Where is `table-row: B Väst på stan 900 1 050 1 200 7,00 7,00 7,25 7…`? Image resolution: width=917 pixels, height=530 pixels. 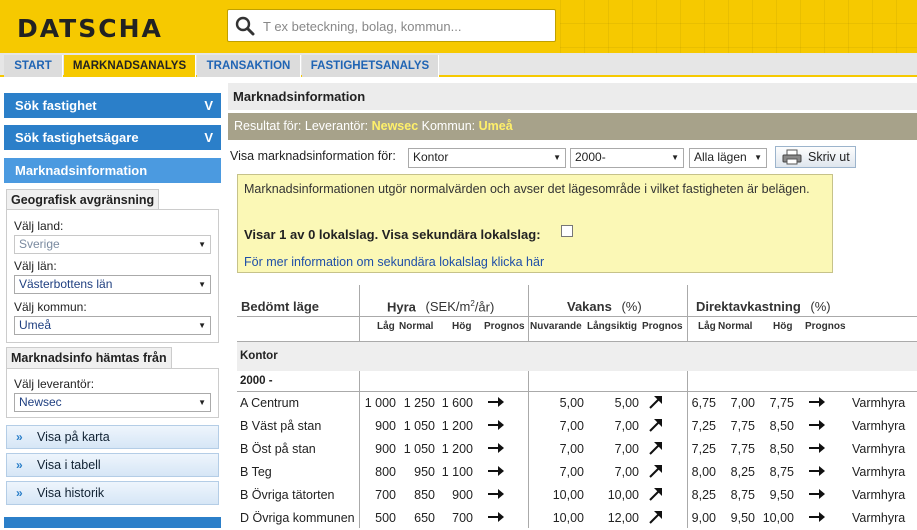
table-row: B Väst på stan 900 1 050 1 200 7,00 7,00 7,25 7… is located at coordinates (577, 426).